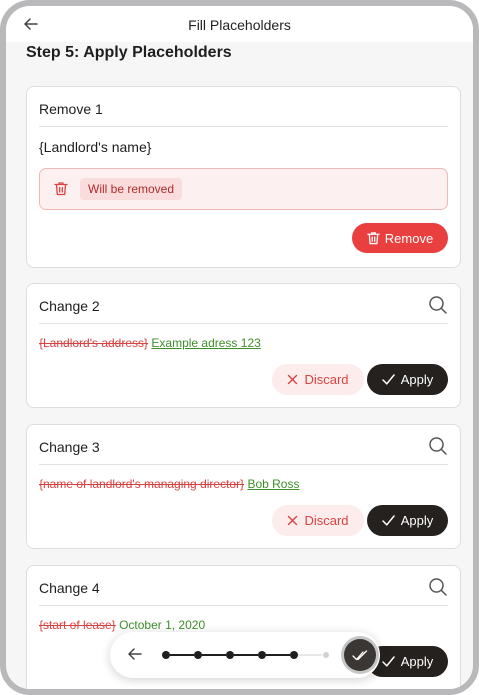  I want to click on removal-banner: Will be removed, so click(243, 189).